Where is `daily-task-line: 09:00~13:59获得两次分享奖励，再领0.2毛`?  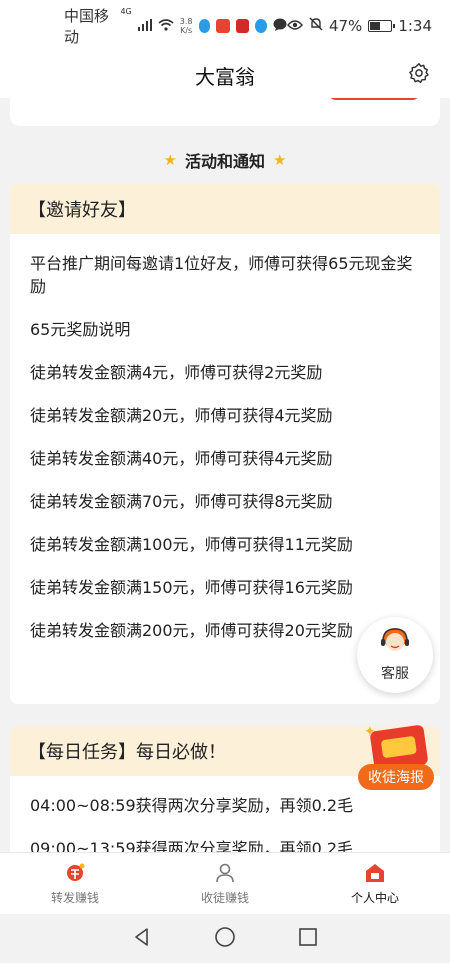 daily-task-line: 09:00~13:59获得两次分享奖励，再领0.2毛 is located at coordinates (192, 845).